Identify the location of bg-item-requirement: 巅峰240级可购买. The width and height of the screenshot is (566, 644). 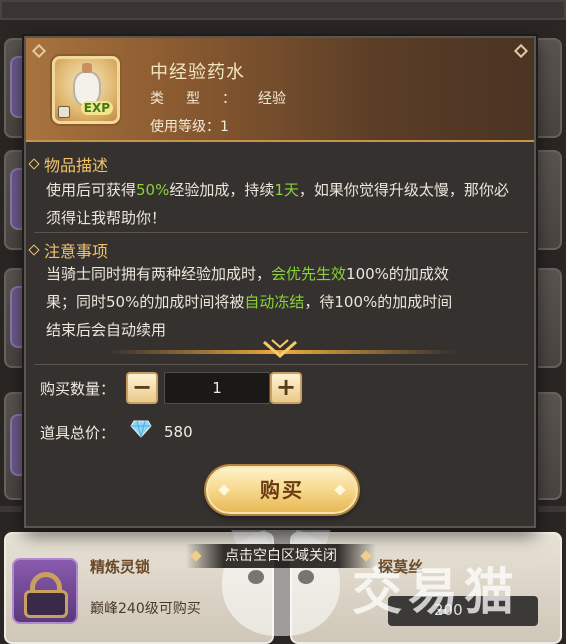
(145, 609).